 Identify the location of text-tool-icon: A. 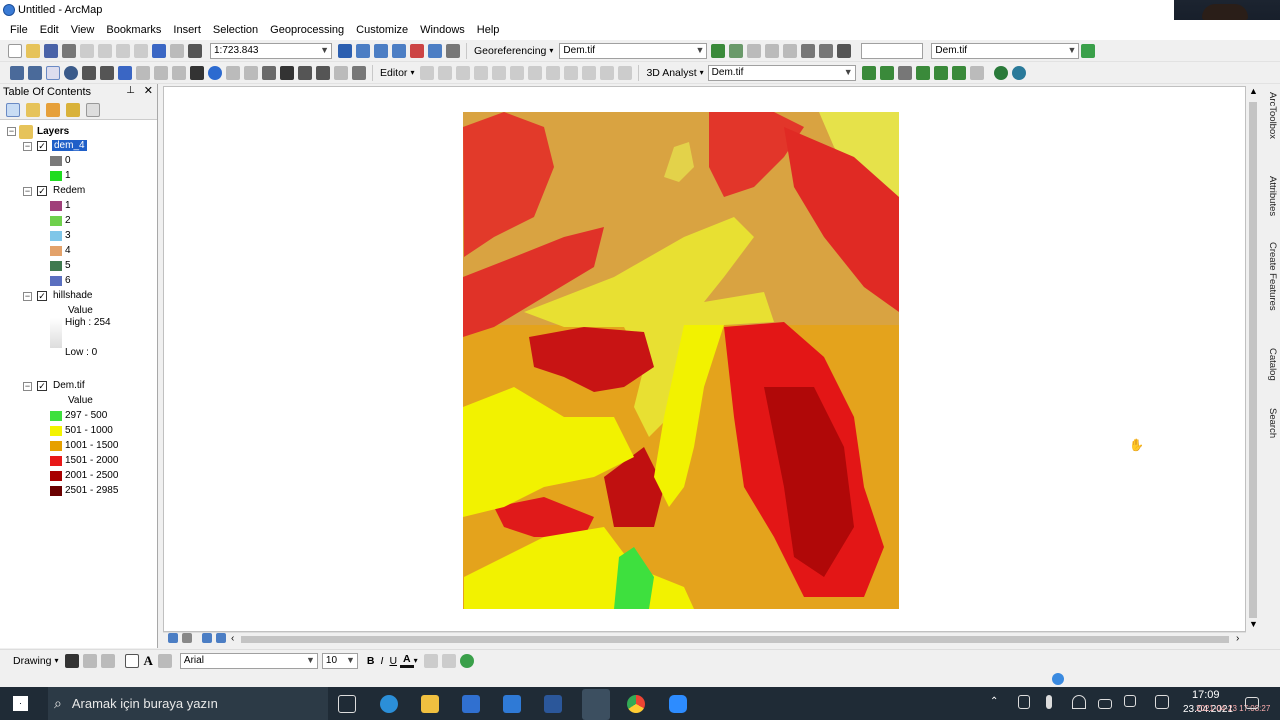
(148, 661).